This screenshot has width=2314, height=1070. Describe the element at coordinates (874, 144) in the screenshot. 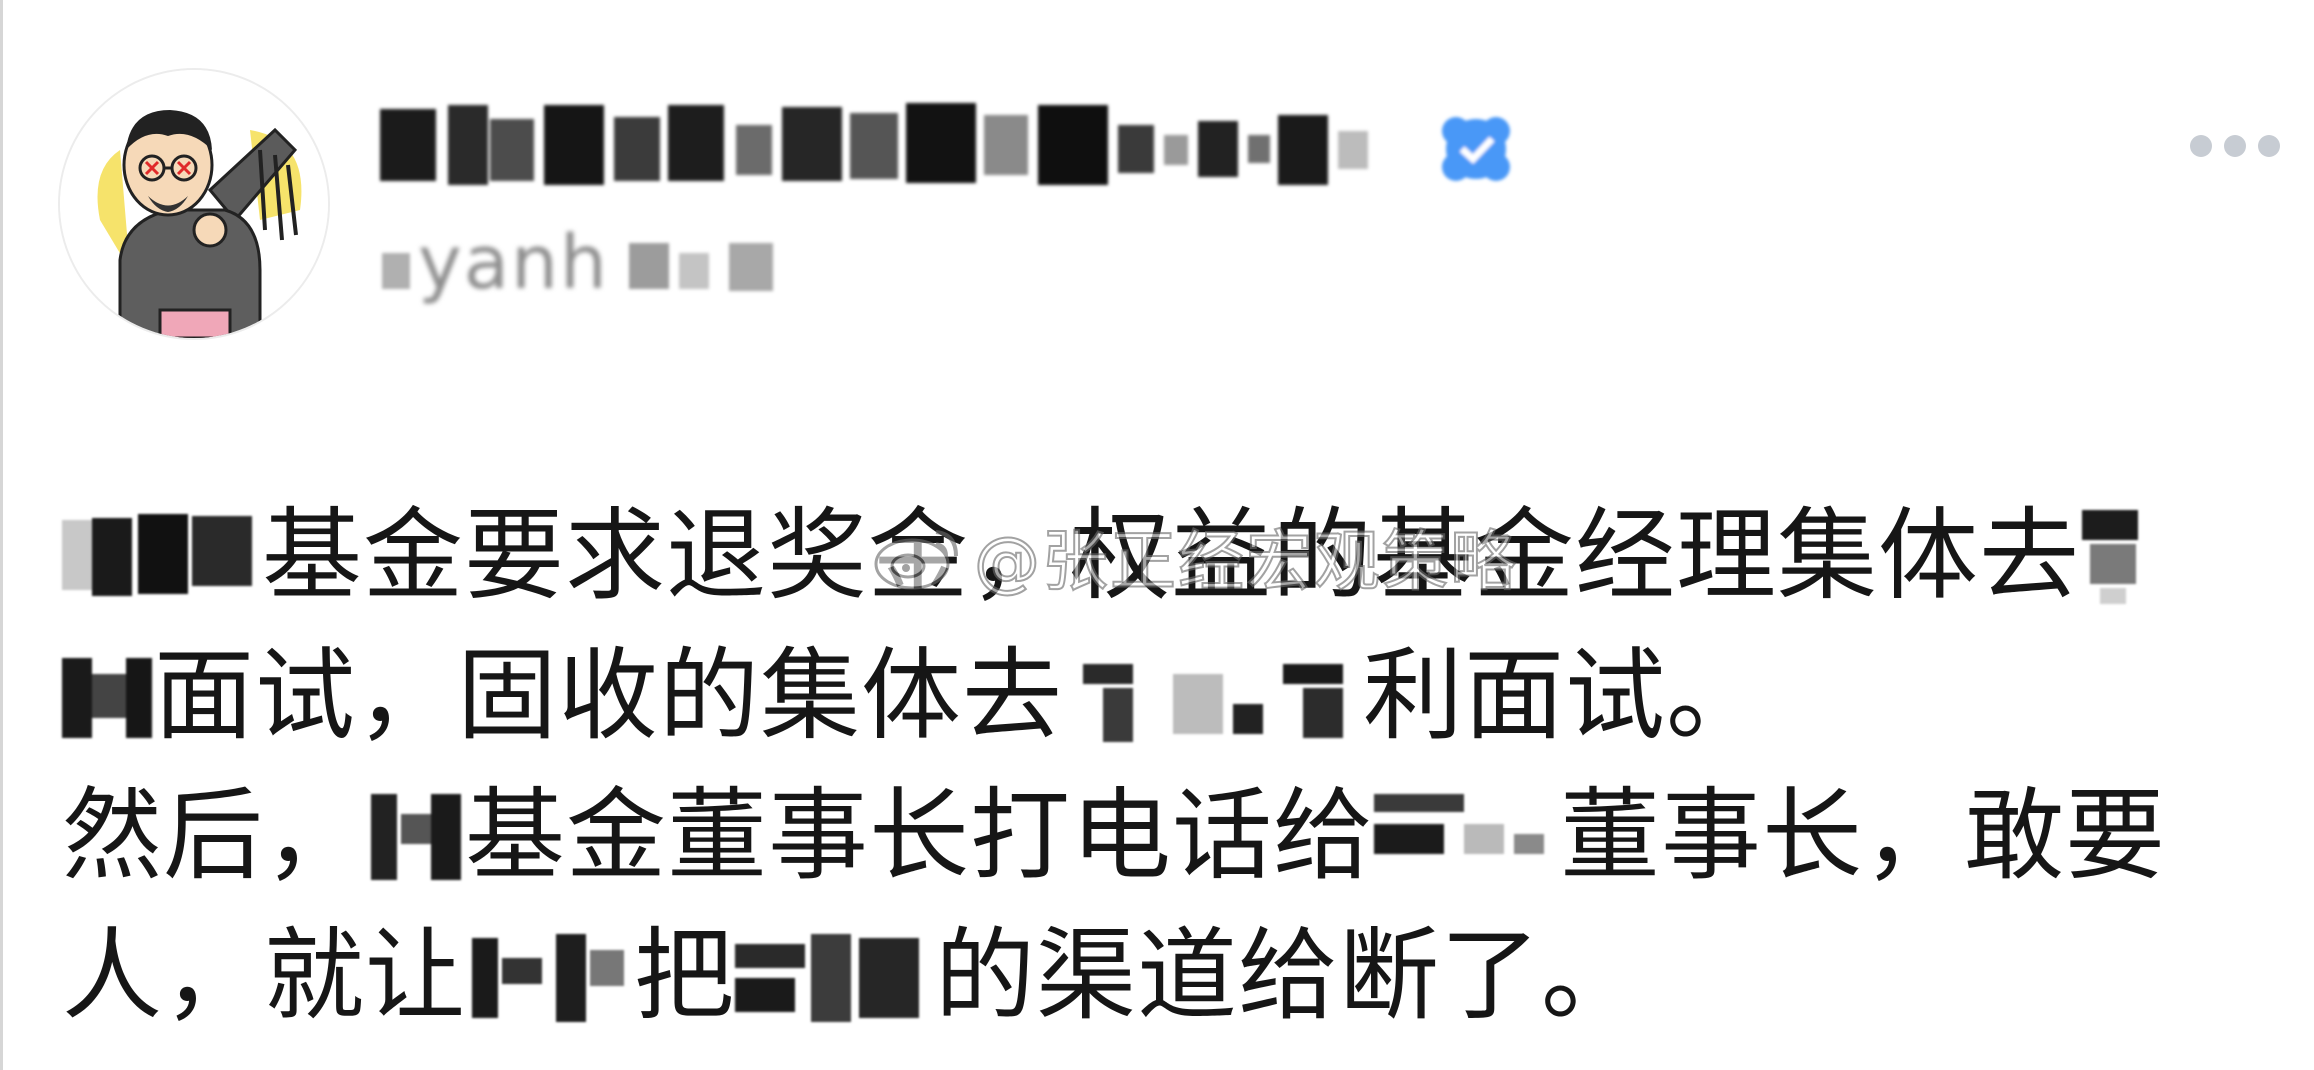

I see `redaction-mosaic` at that location.